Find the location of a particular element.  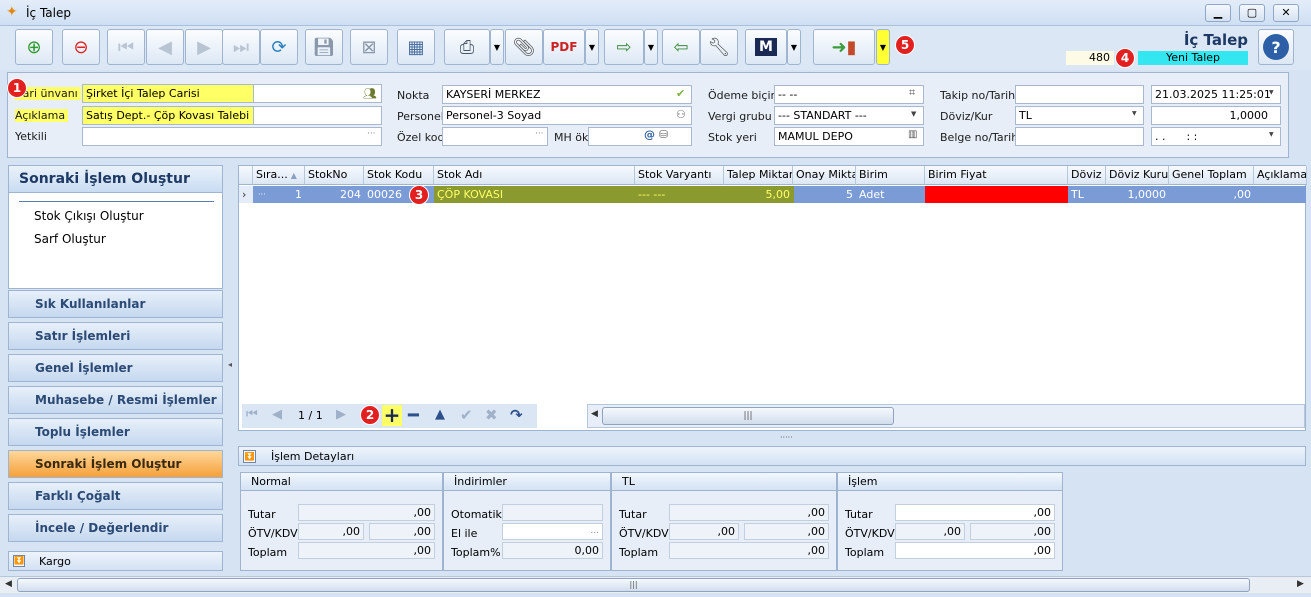

column-header-fiyat: Birim Fiyat is located at coordinates (996, 175).